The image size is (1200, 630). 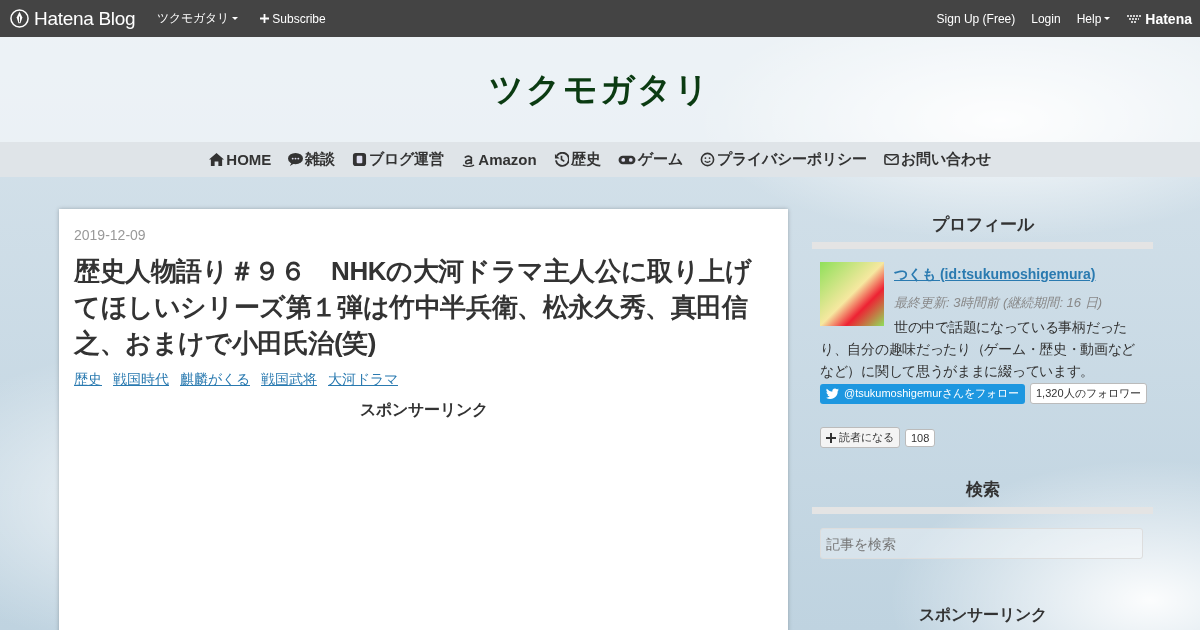 What do you see at coordinates (398, 159) in the screenshot?
I see `nav-link: ブログ運営` at bounding box center [398, 159].